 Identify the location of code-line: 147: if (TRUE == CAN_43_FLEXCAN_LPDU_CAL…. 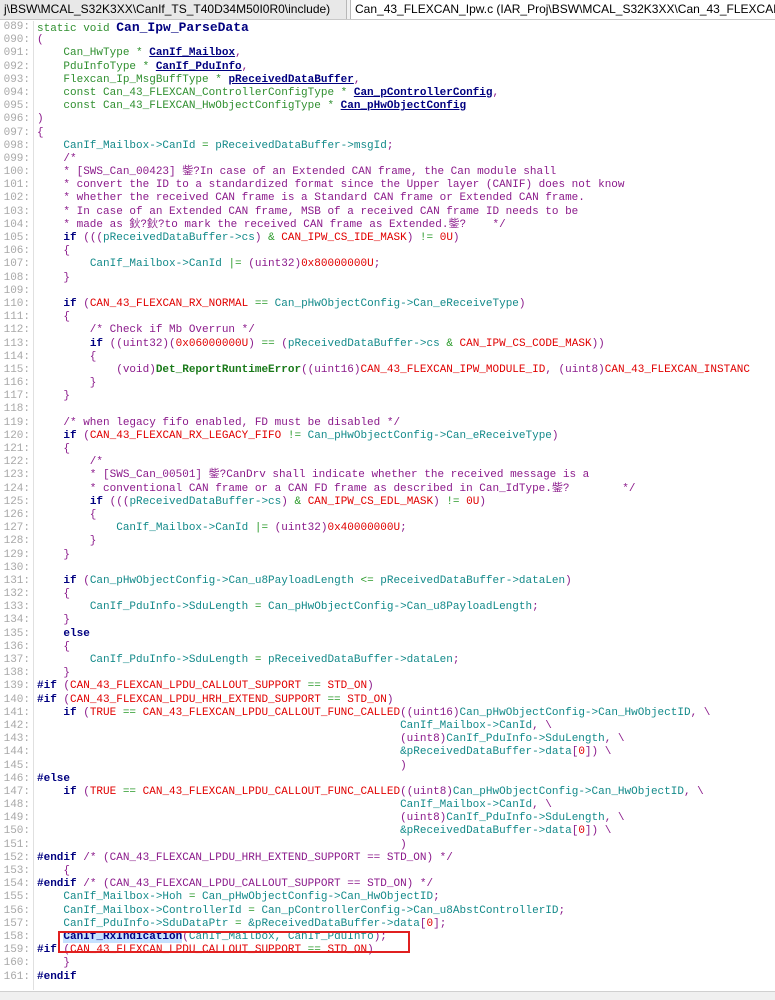
(387, 792).